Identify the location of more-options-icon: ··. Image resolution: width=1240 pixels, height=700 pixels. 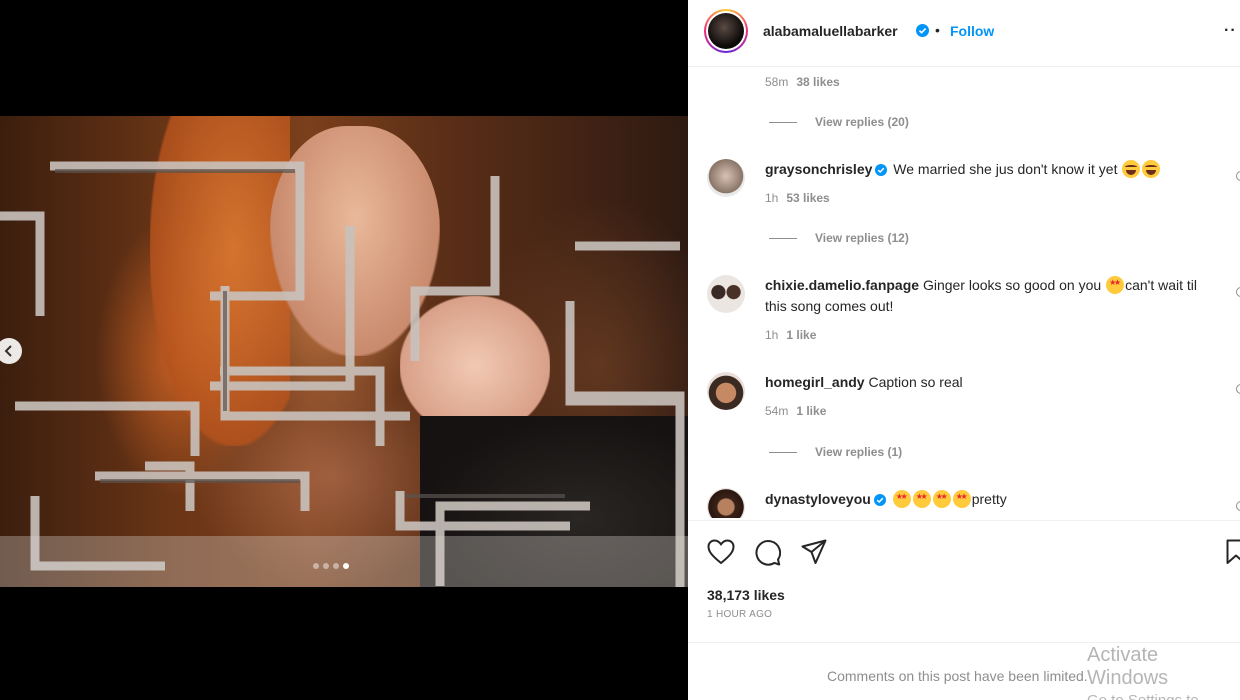
(1230, 31).